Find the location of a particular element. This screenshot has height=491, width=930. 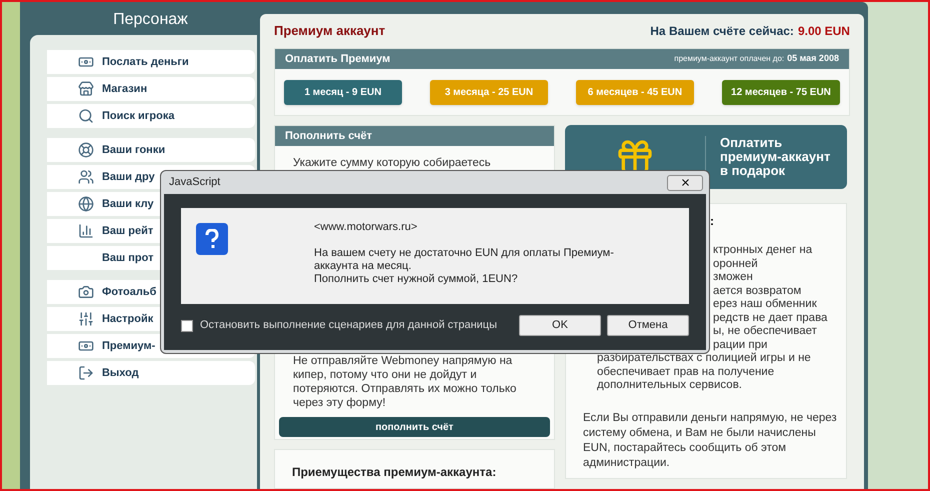

warning-text-line: кипер, потому что они не дойдут и is located at coordinates (385, 375).